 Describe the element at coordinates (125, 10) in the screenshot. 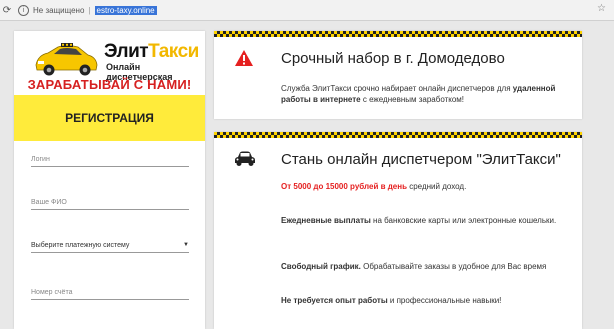

I see `url-text: estro-taxy.online` at that location.